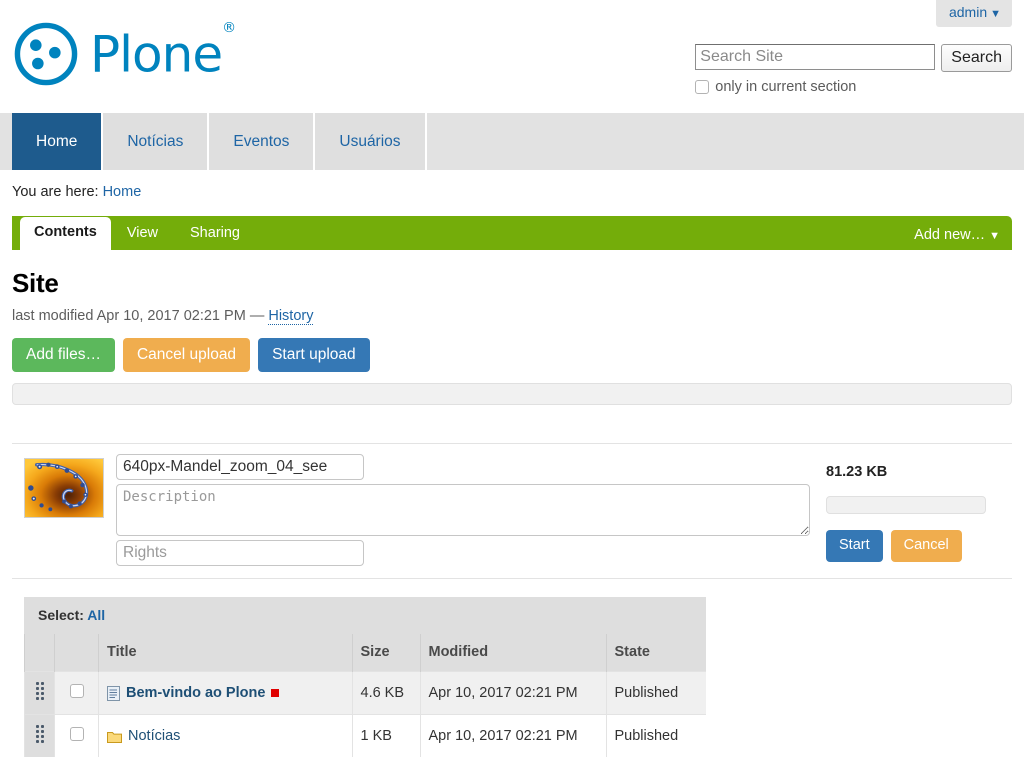 The height and width of the screenshot is (768, 1024). I want to click on upload-description-input, so click(463, 510).